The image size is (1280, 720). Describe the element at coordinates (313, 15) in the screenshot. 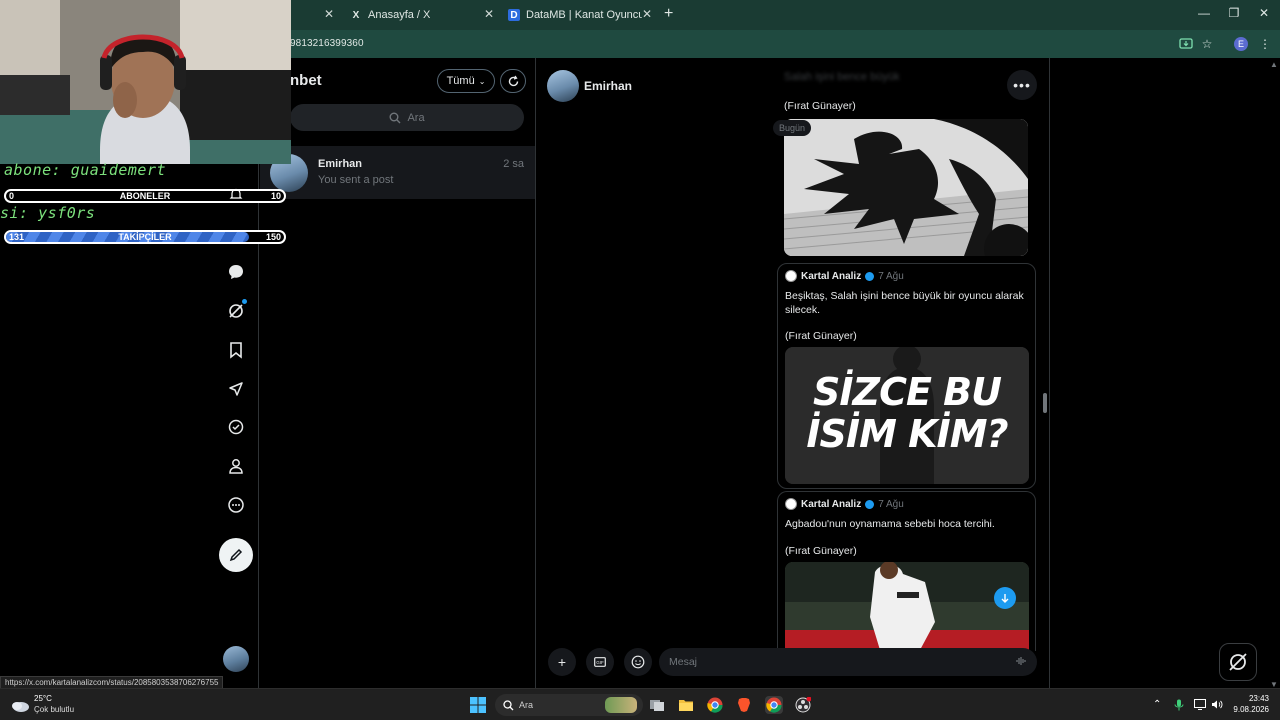

I see `tab-previous: ✕` at that location.